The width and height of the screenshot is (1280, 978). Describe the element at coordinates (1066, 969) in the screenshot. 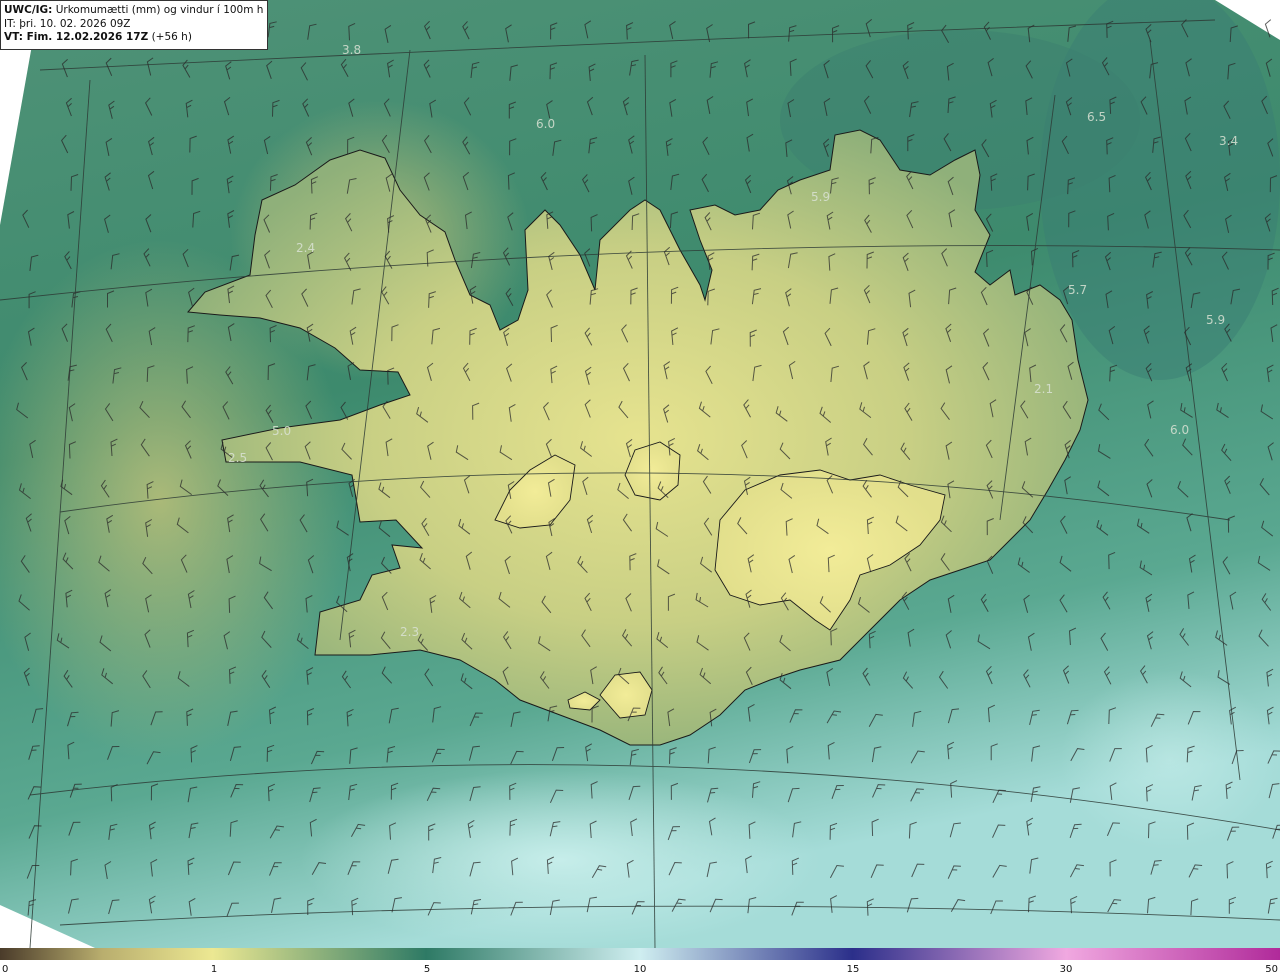

I see `colorbar-tick: 30` at that location.